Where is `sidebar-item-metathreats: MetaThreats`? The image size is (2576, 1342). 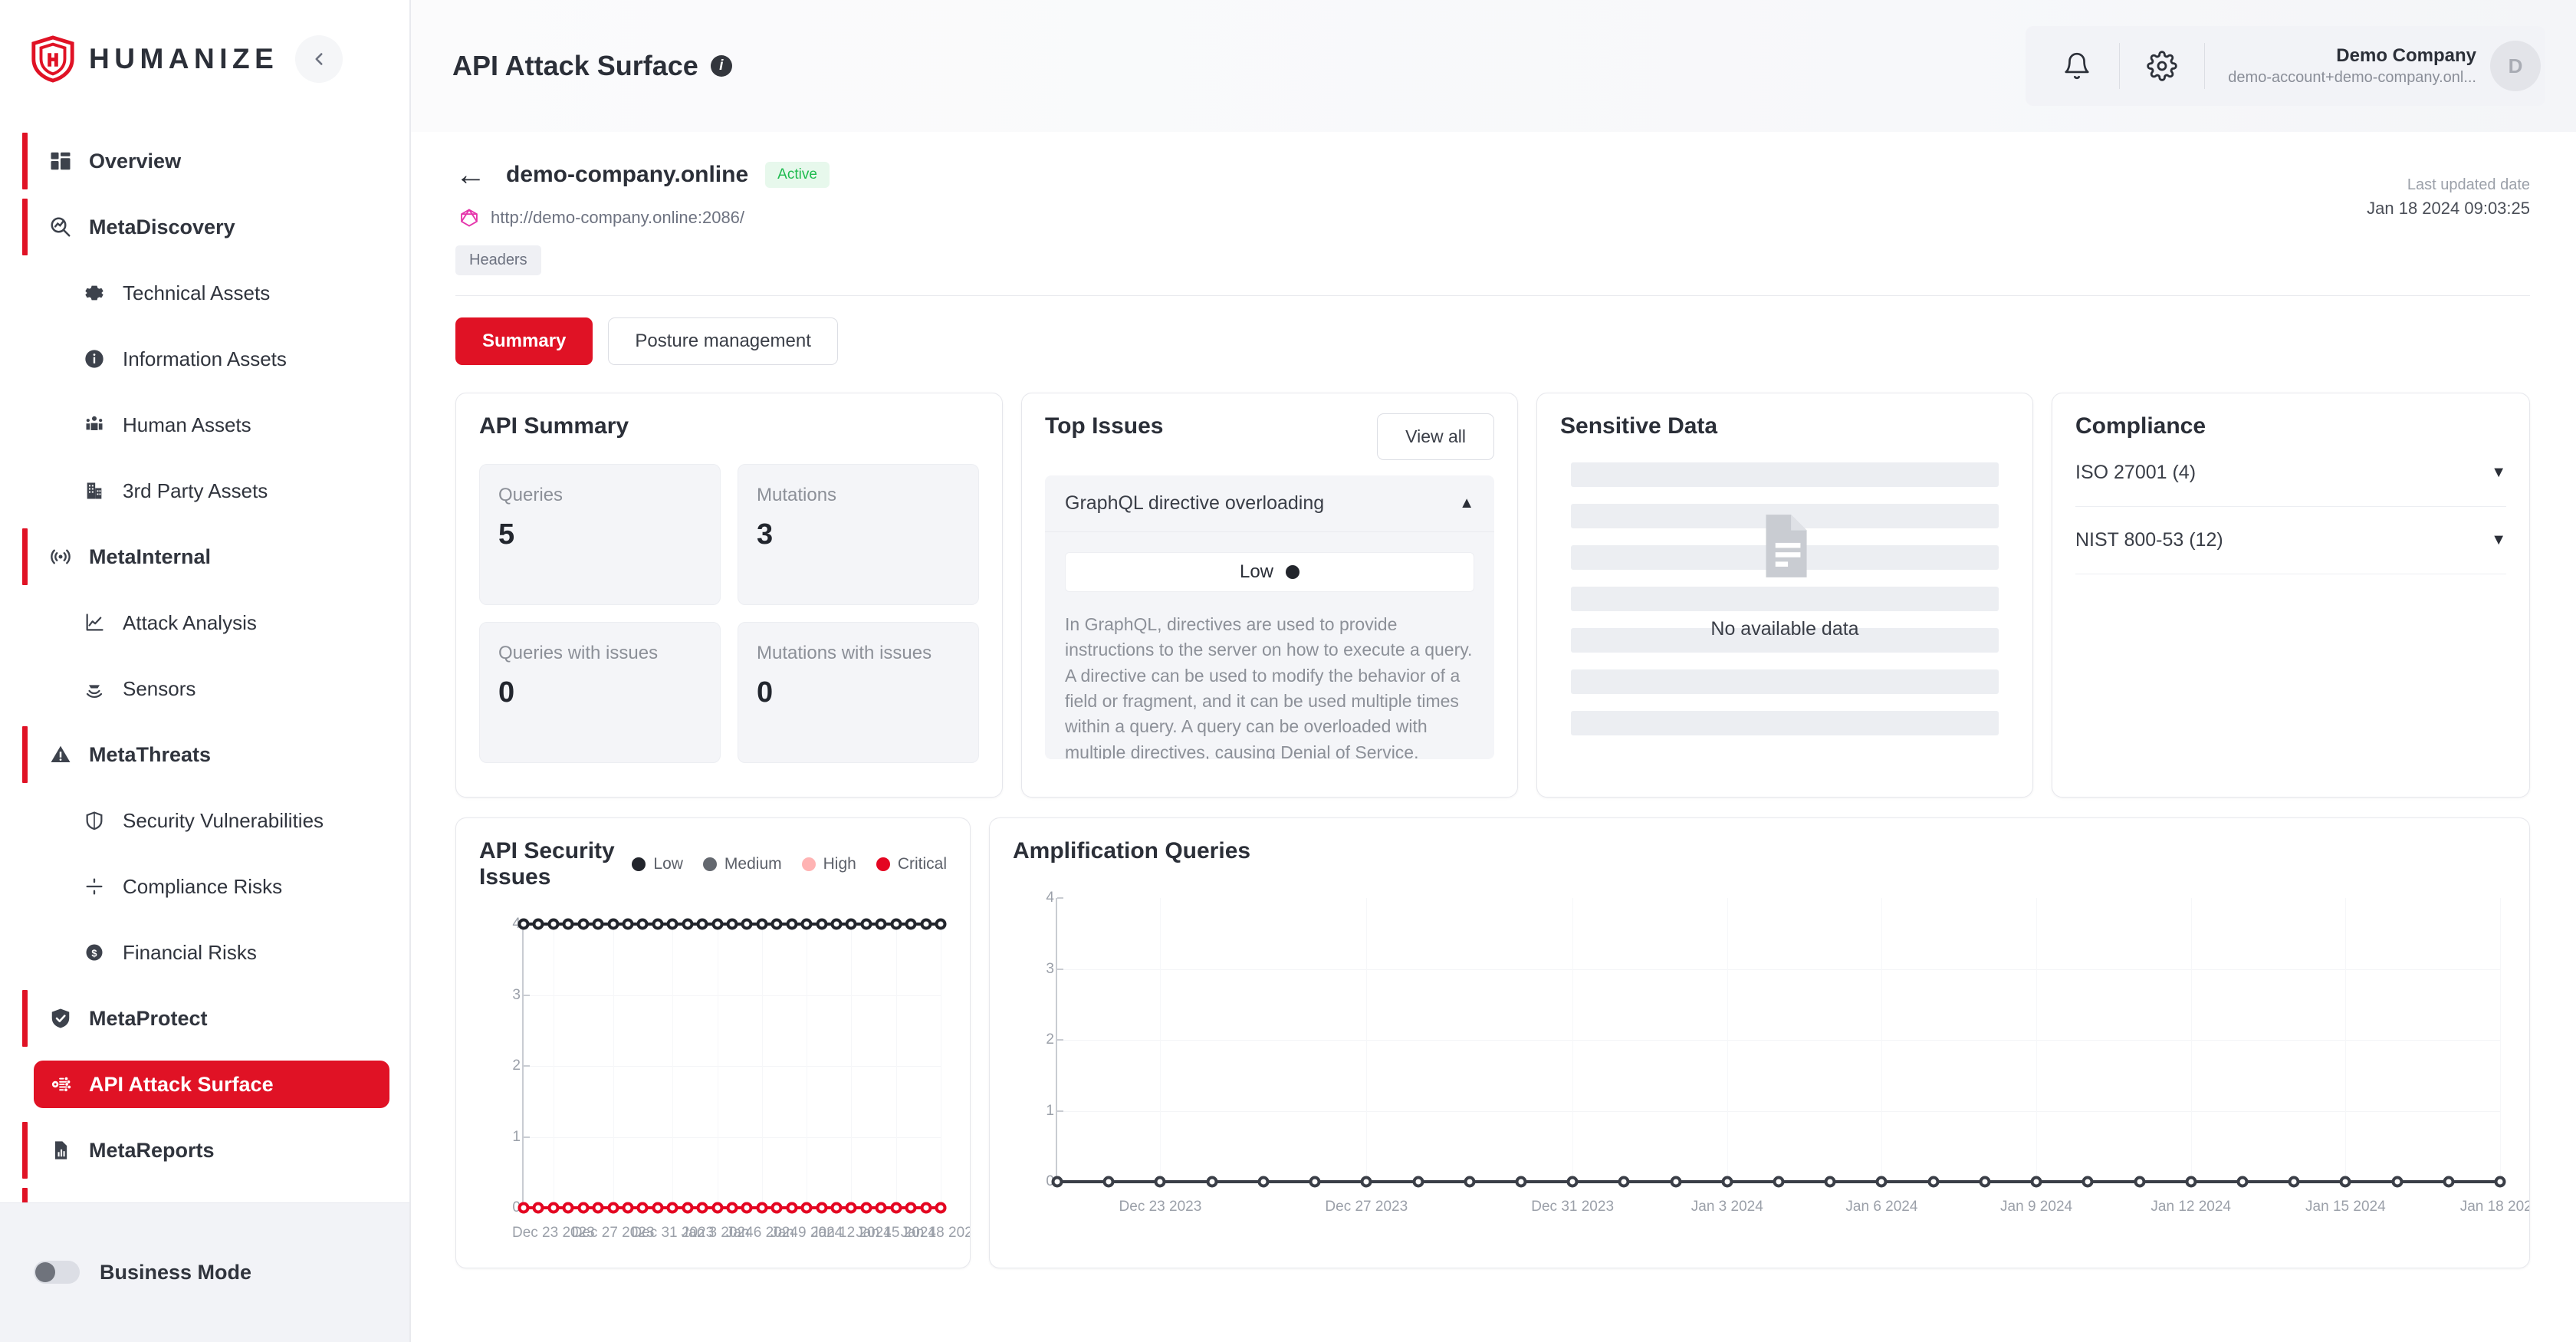 sidebar-item-metathreats: MetaThreats is located at coordinates (212, 754).